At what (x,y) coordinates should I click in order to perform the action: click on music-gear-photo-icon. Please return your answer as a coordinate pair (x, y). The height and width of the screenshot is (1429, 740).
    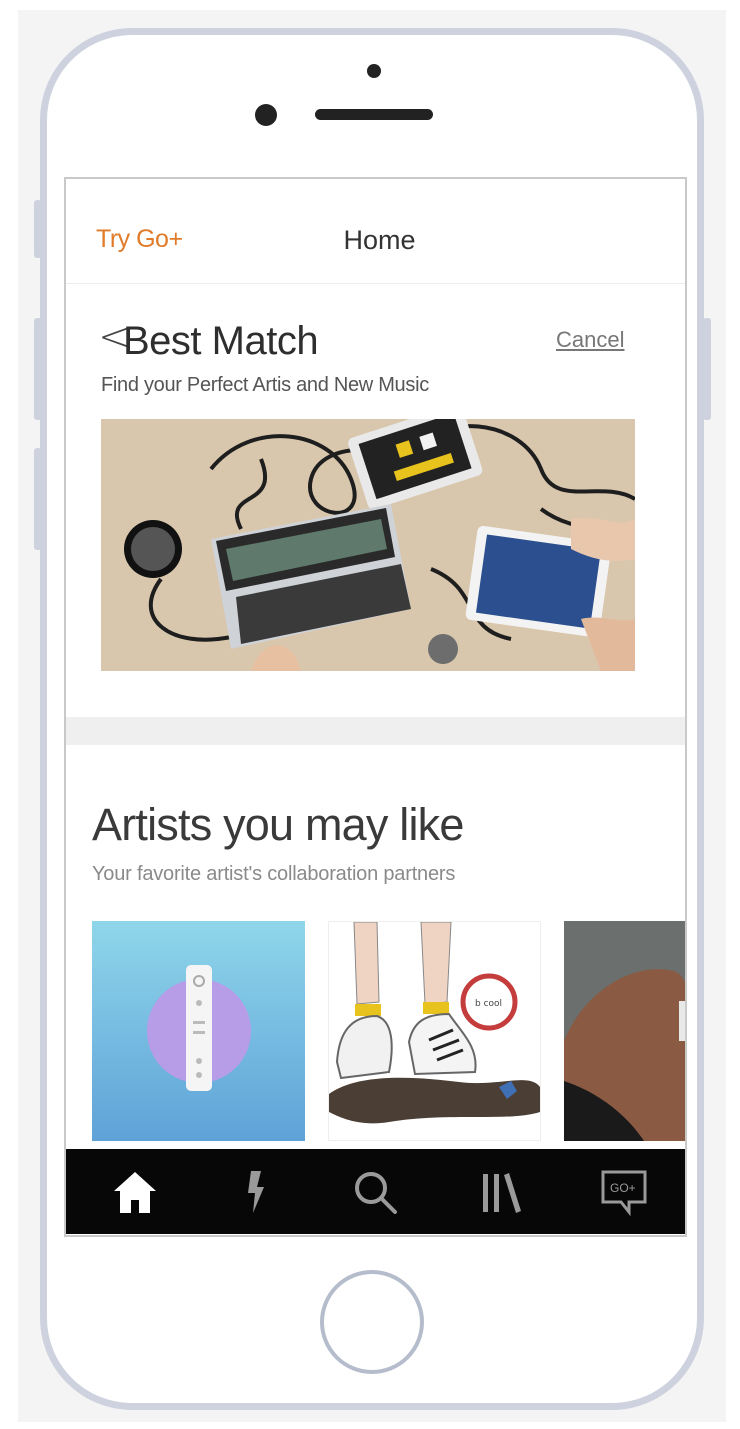
    Looking at the image, I should click on (368, 545).